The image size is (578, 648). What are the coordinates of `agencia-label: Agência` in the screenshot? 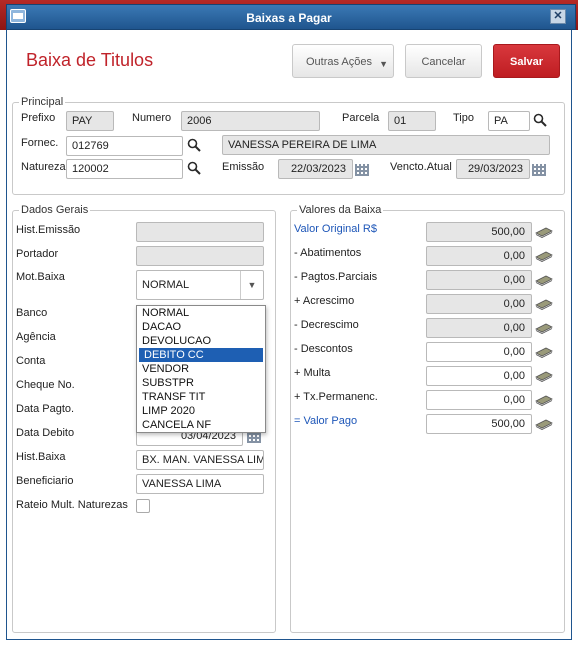 It's located at (36, 337).